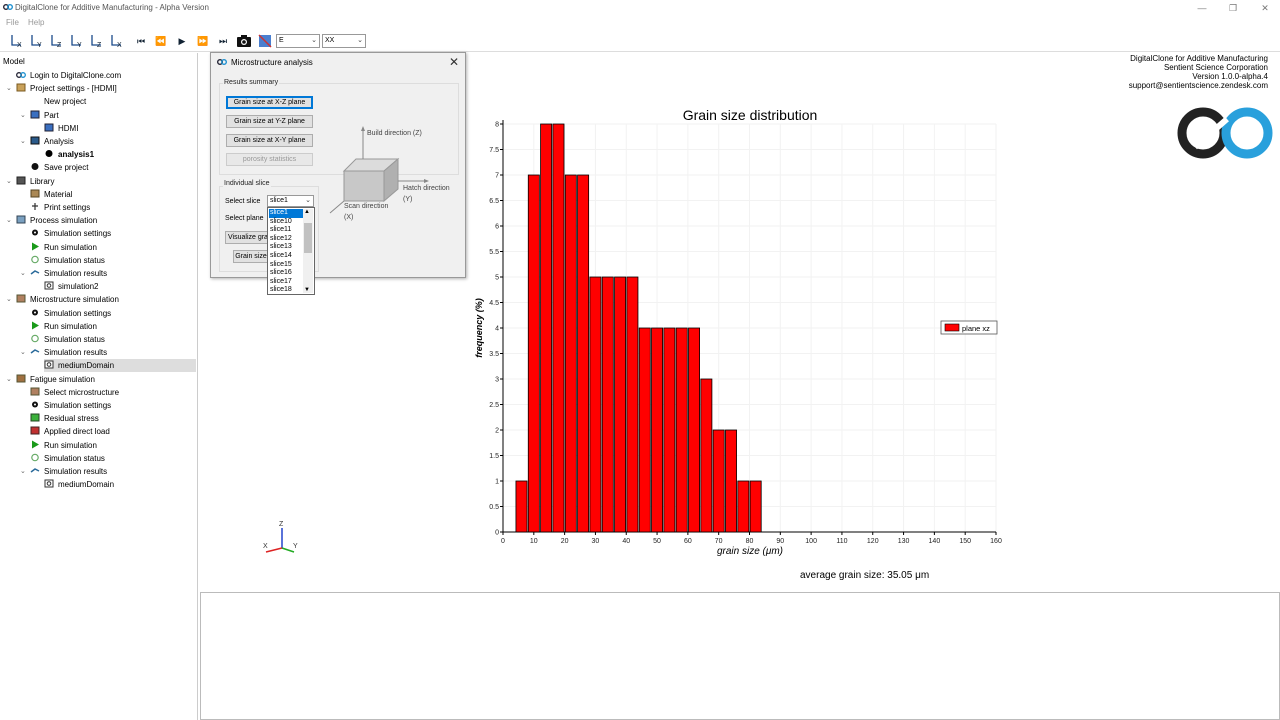 The height and width of the screenshot is (720, 1280). Describe the element at coordinates (286, 213) in the screenshot. I see `dropdown-option: slice1` at that location.